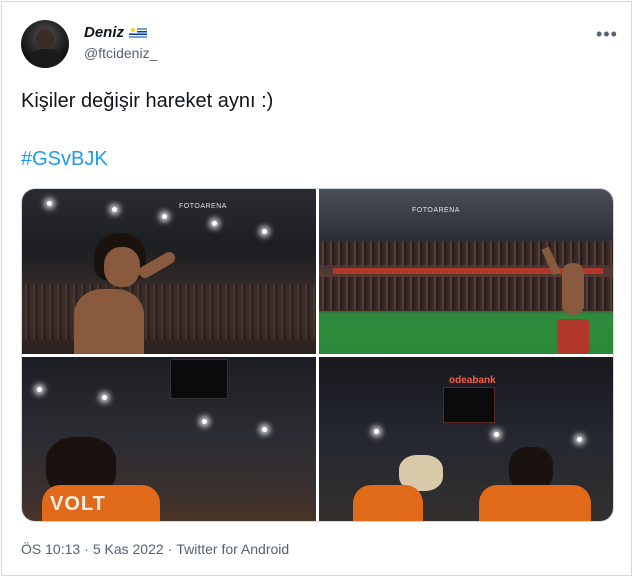 This screenshot has width=635, height=578. Describe the element at coordinates (466, 271) in the screenshot. I see `photo-2: FOTOARENA` at that location.